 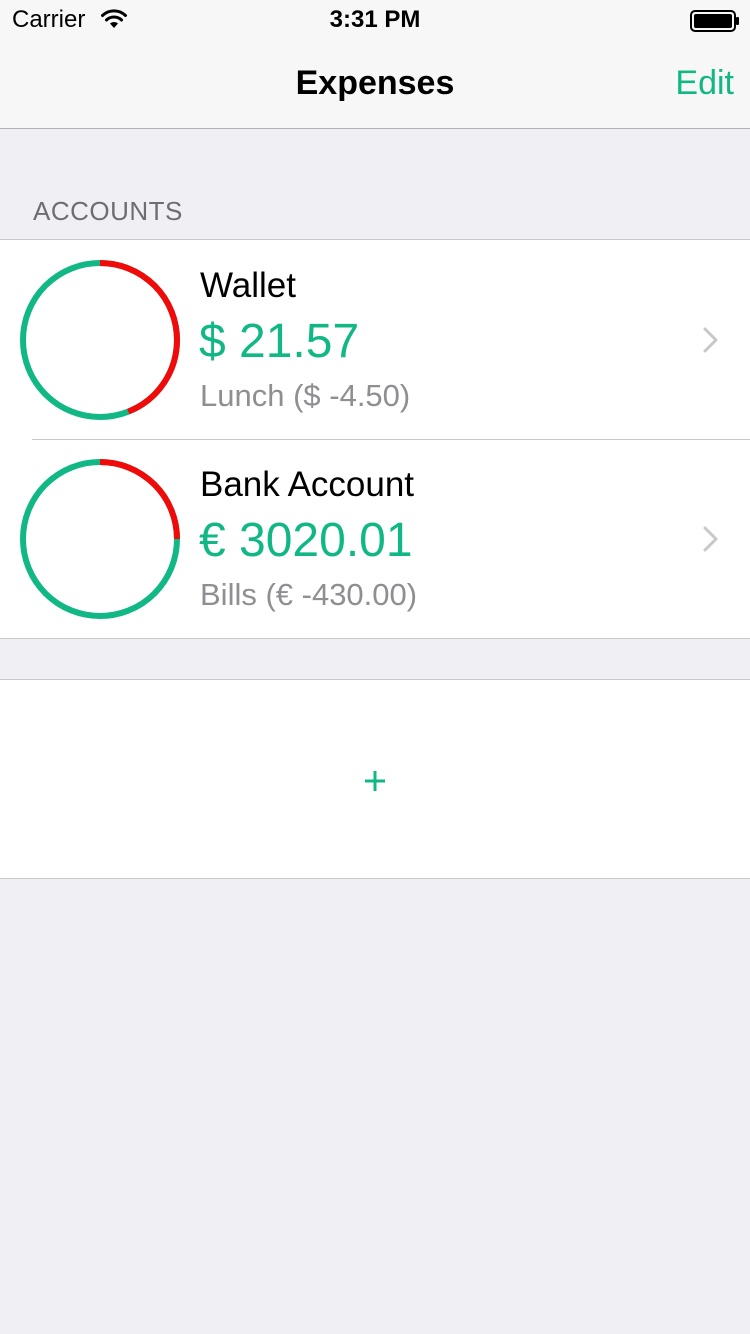 I want to click on plus-icon, so click(x=375, y=781).